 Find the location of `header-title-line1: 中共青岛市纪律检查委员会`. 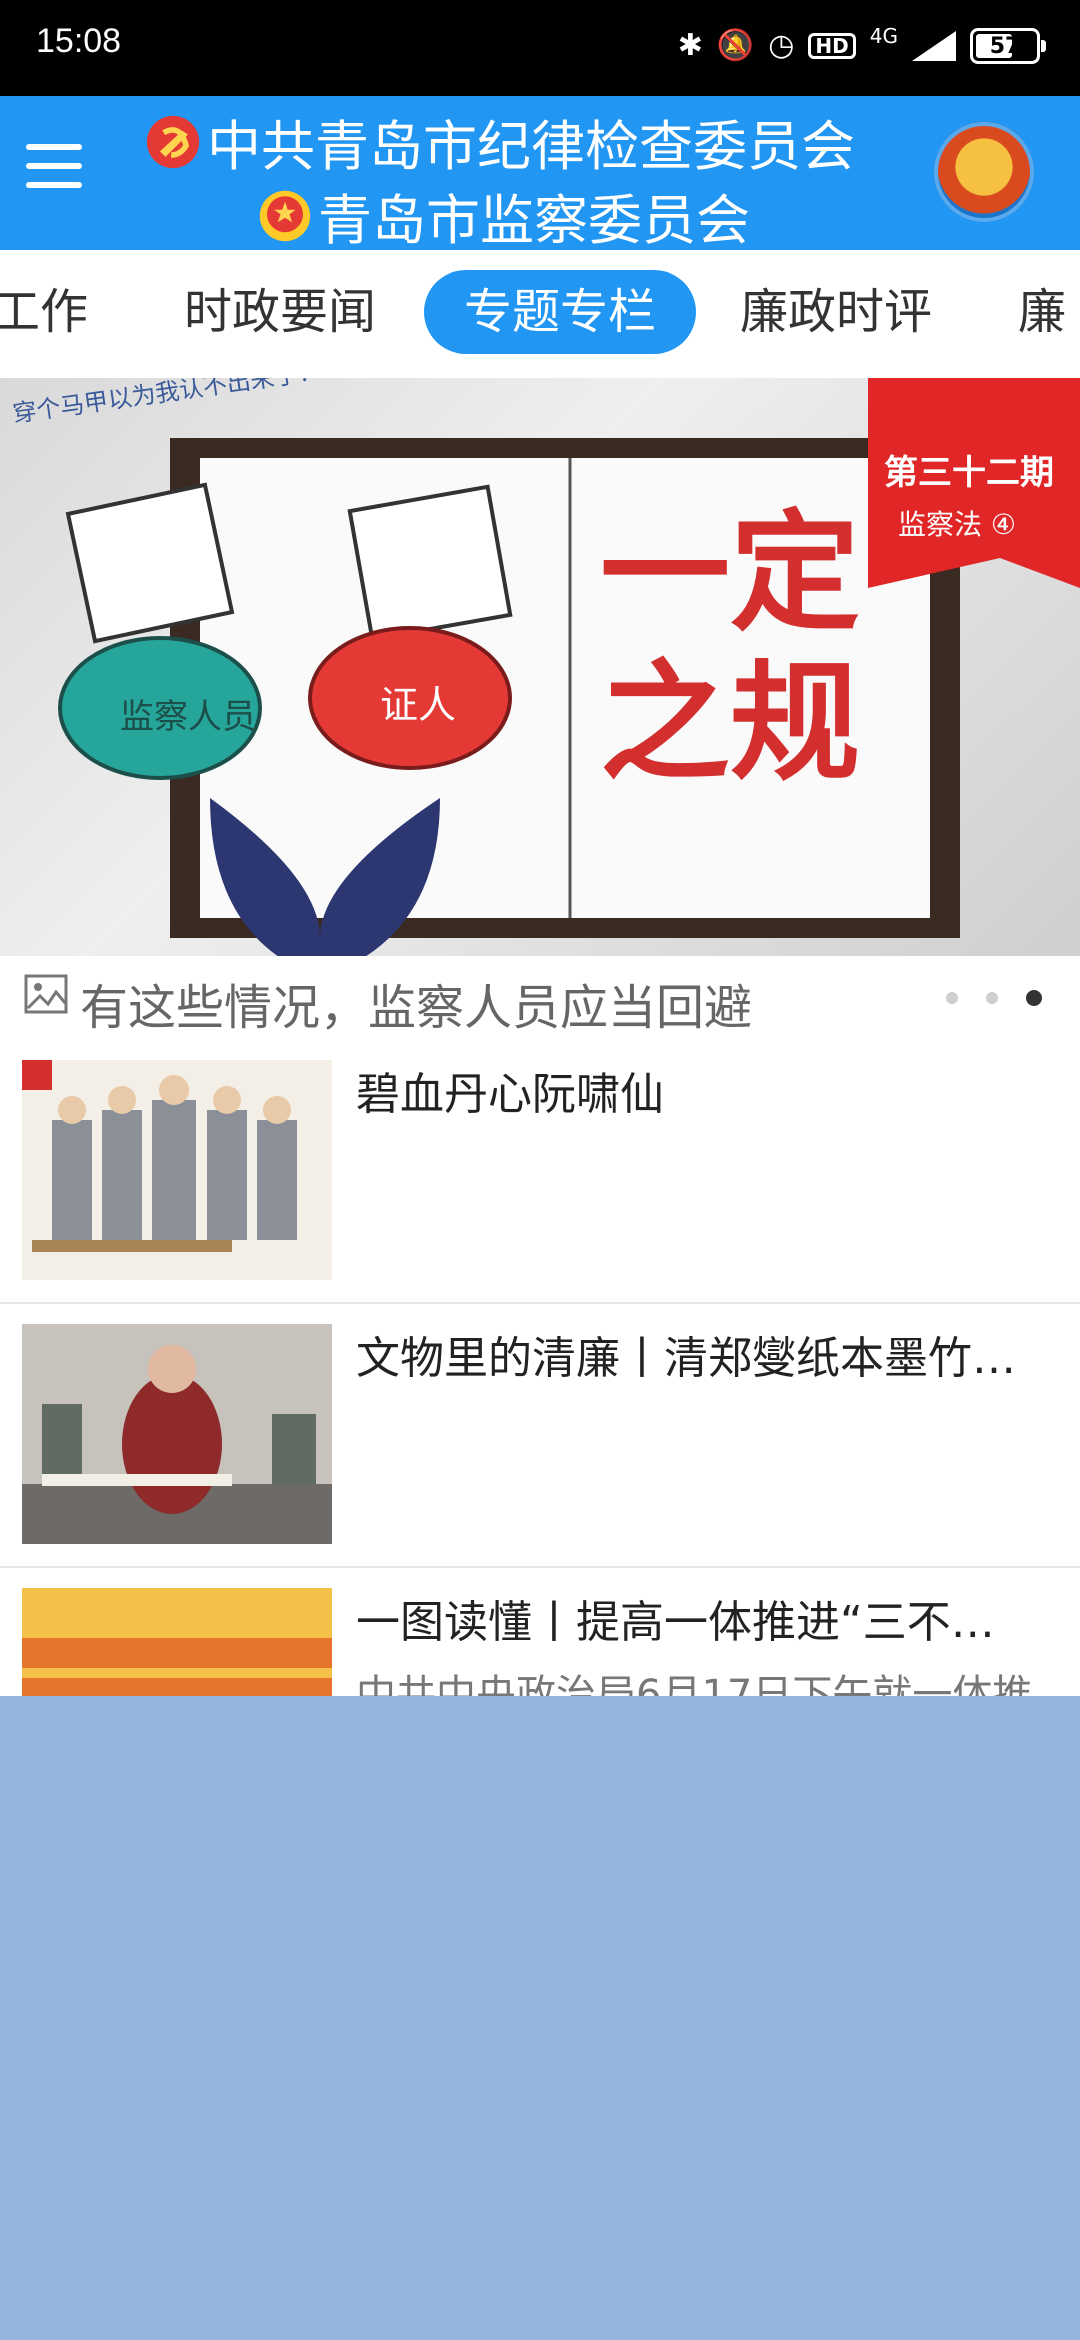

header-title-line1: 中共青岛市纪律检查委员会 is located at coordinates (500, 141).